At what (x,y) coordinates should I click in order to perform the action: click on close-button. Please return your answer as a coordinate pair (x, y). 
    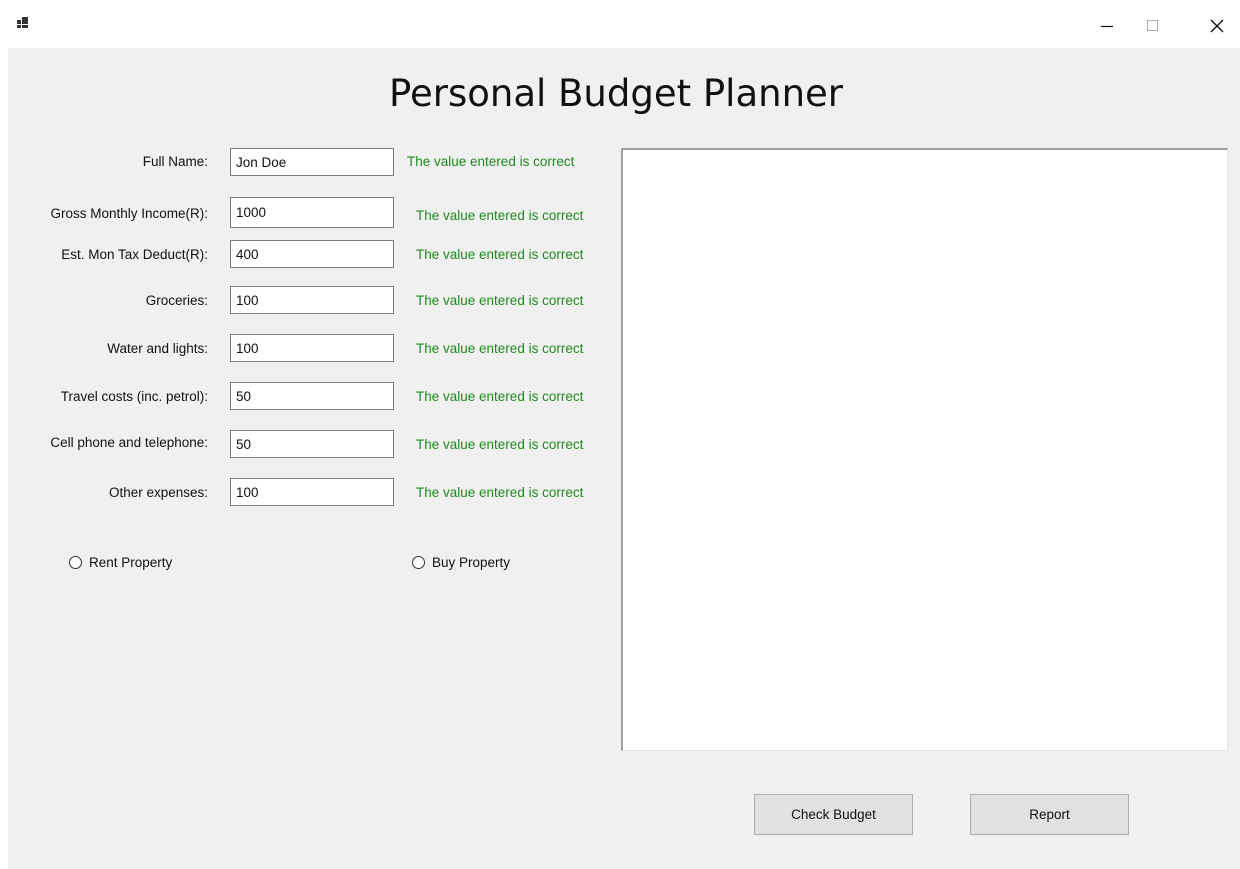
    Looking at the image, I should click on (1217, 26).